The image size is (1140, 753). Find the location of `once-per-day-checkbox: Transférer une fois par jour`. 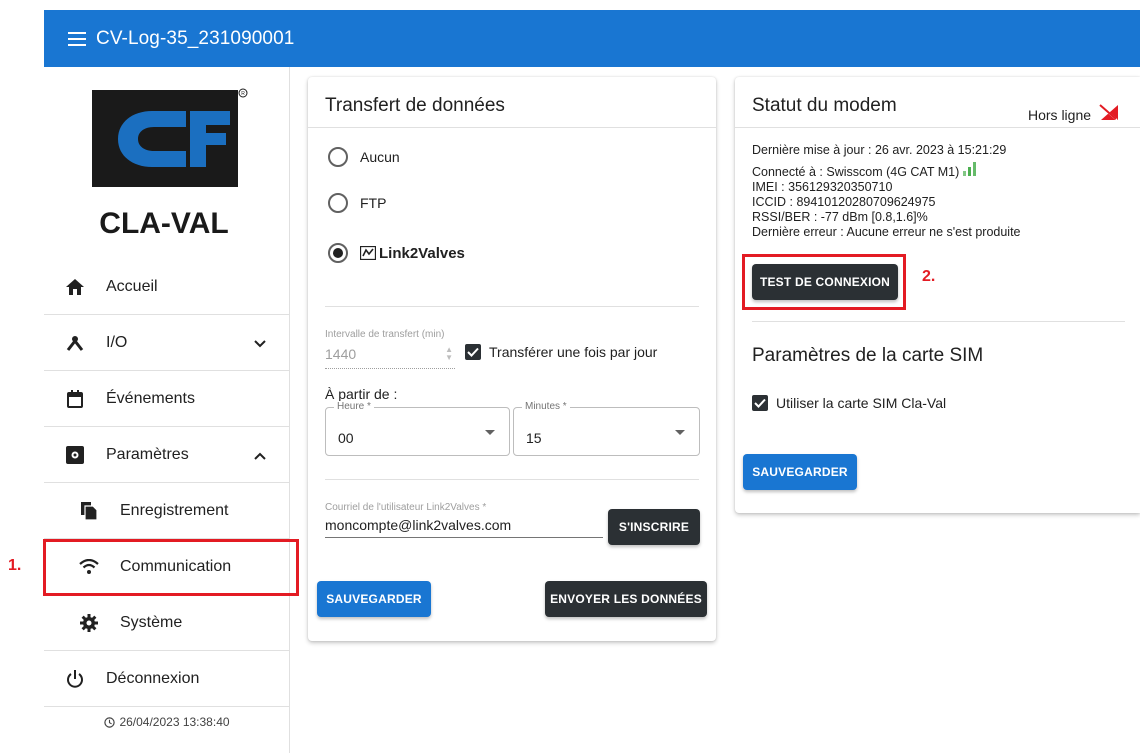

once-per-day-checkbox: Transférer une fois par jour is located at coordinates (561, 352).